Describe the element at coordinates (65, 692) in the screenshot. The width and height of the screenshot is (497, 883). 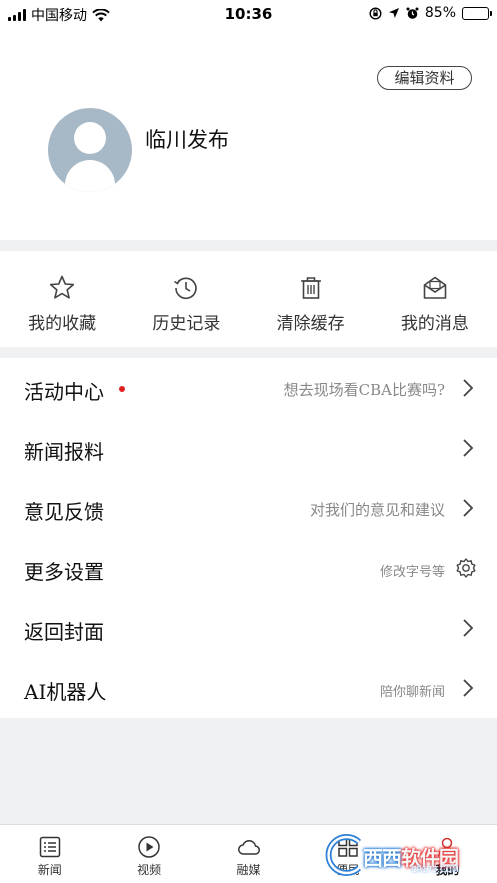
I see `menu-item-label: AI机器人` at that location.